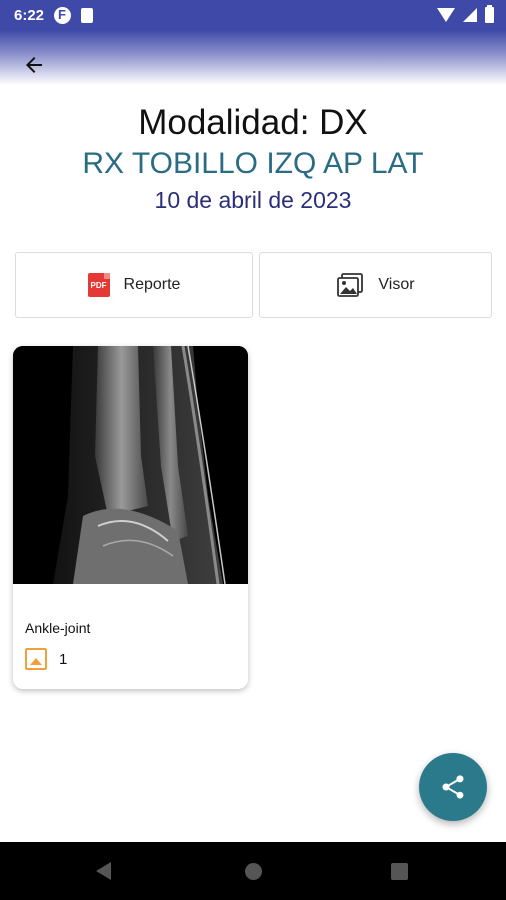  Describe the element at coordinates (103, 871) in the screenshot. I see `nav-back-icon` at that location.